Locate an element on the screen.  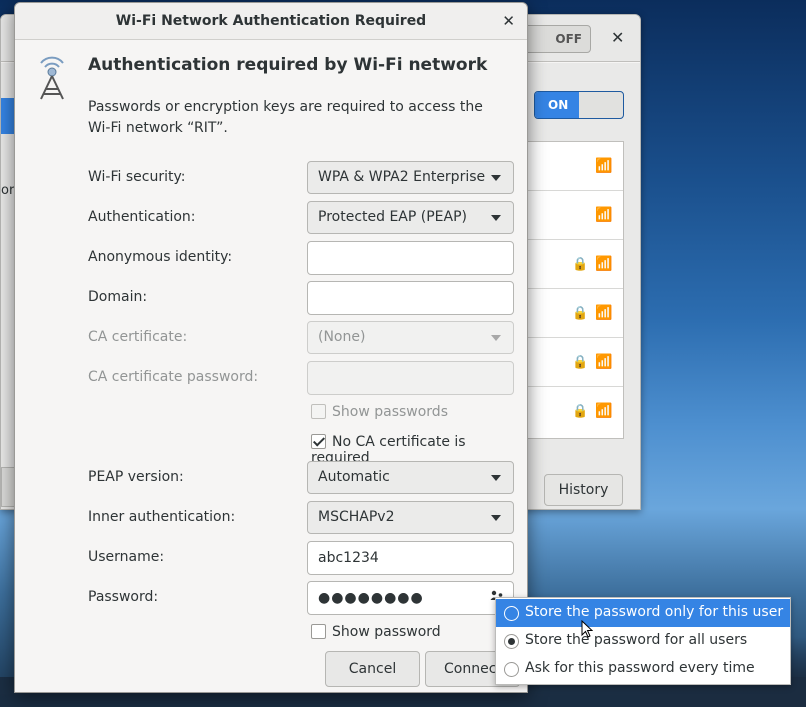
radio-selected-icon is located at coordinates (511, 641).